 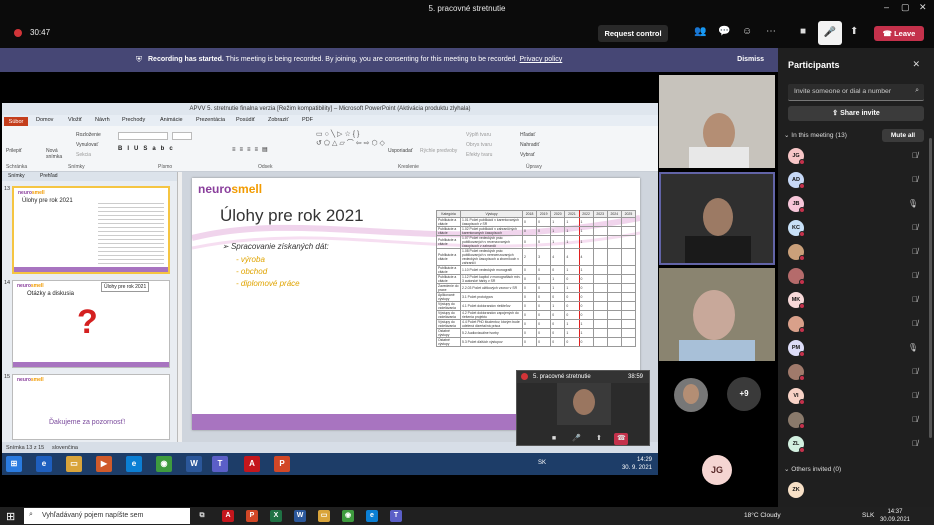 What do you see at coordinates (868, 515) in the screenshot?
I see `os-lang: SLK` at bounding box center [868, 515].